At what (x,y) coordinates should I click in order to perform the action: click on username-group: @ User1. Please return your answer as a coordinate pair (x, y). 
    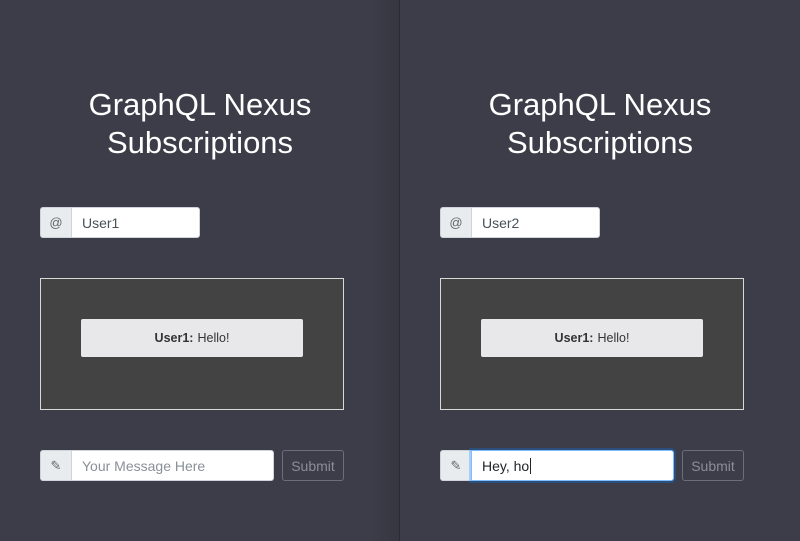
    Looking at the image, I should click on (120, 222).